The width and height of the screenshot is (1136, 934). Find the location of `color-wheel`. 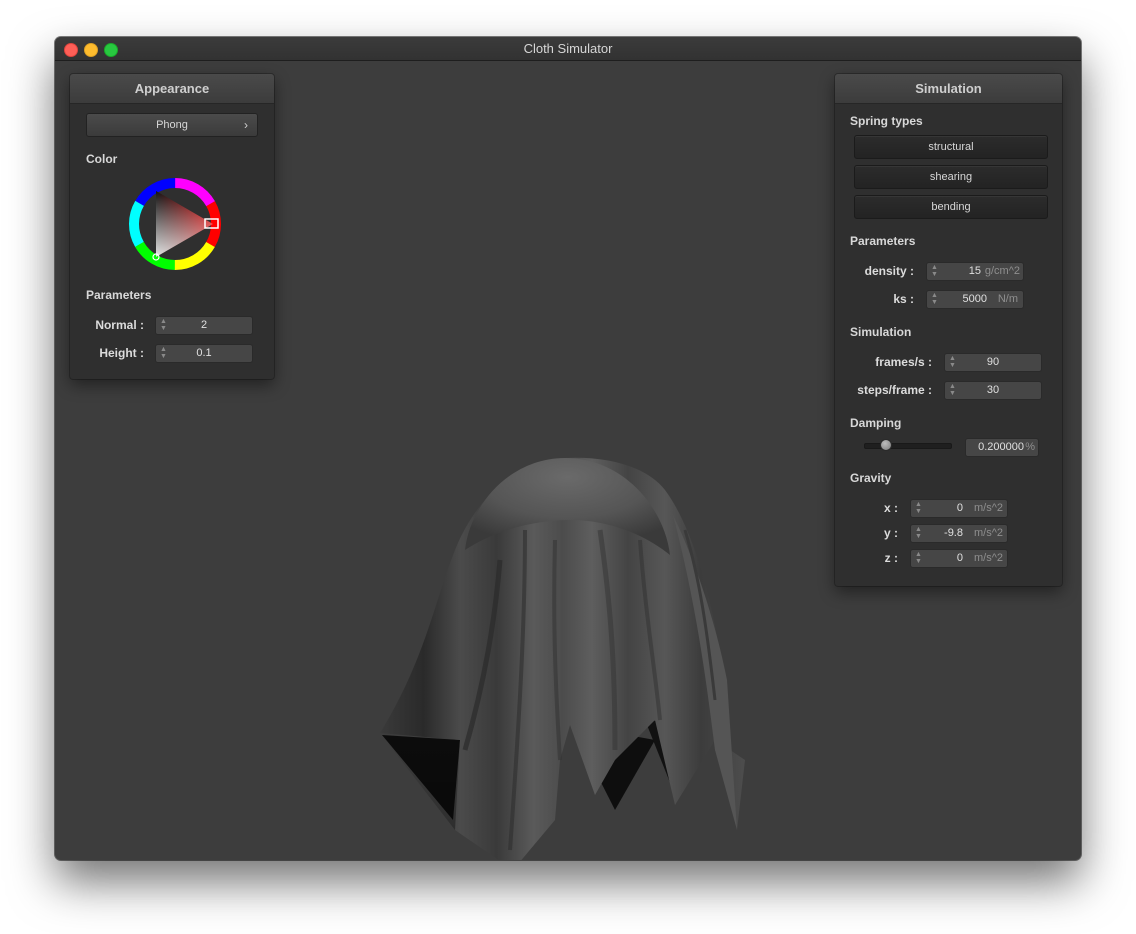

color-wheel is located at coordinates (175, 224).